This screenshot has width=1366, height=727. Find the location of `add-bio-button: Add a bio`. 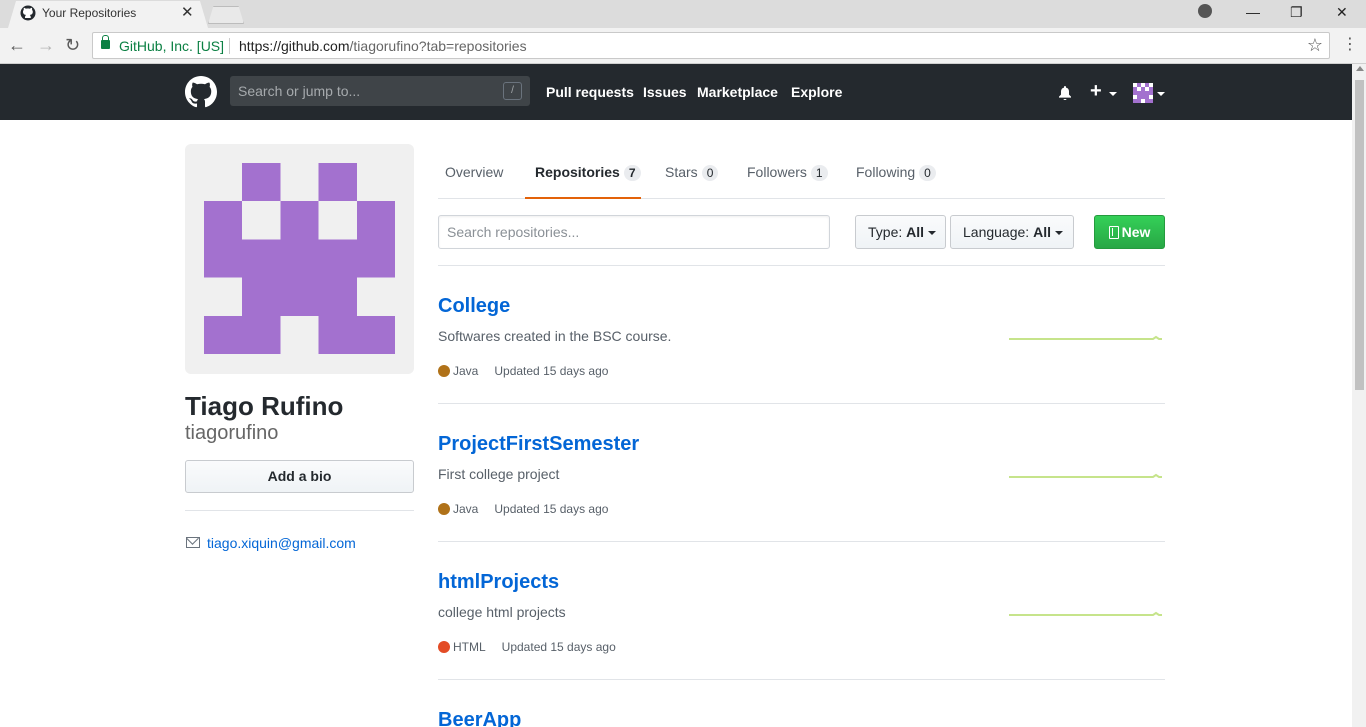

add-bio-button: Add a bio is located at coordinates (299, 476).